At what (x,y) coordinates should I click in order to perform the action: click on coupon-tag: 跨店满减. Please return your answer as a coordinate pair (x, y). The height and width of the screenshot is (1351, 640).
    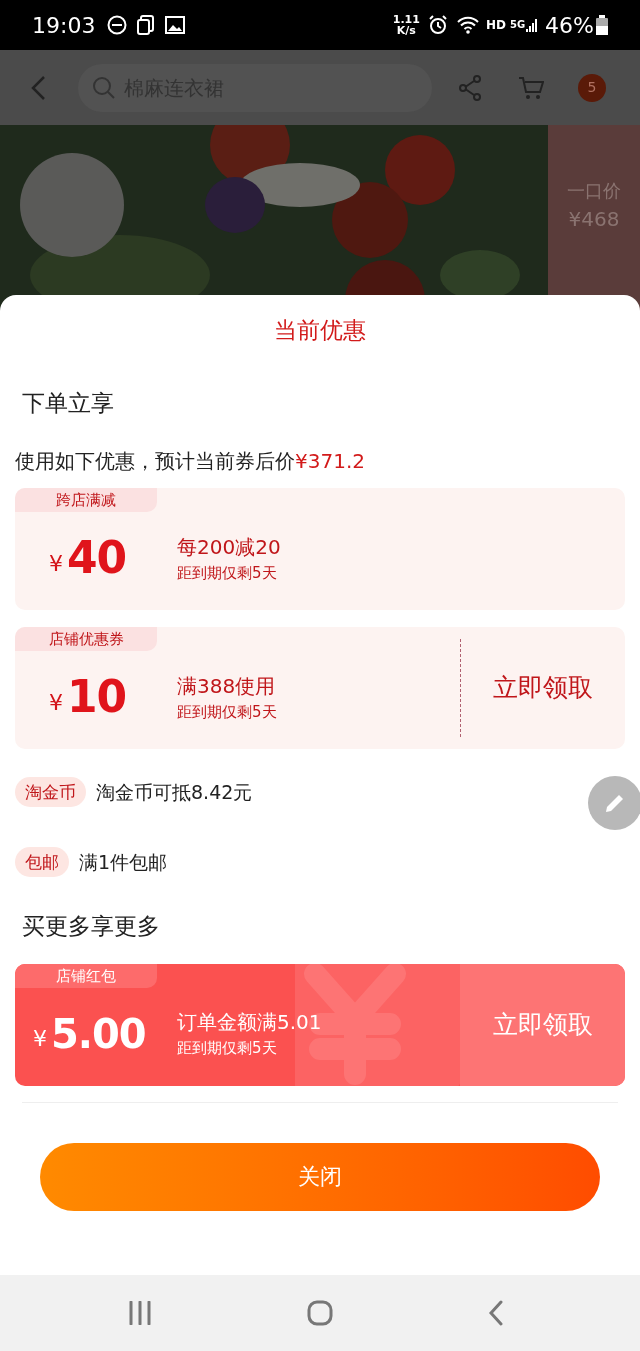
    Looking at the image, I should click on (86, 500).